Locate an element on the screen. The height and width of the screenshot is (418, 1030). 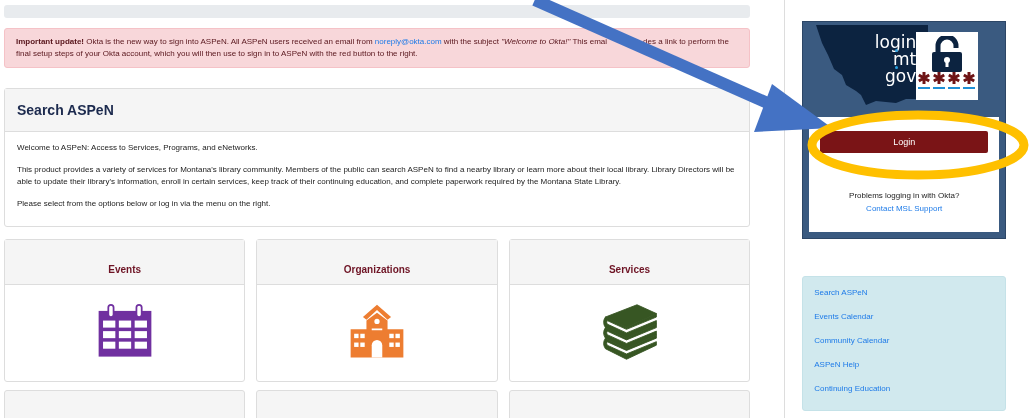
lock-icon is located at coordinates (947, 54).